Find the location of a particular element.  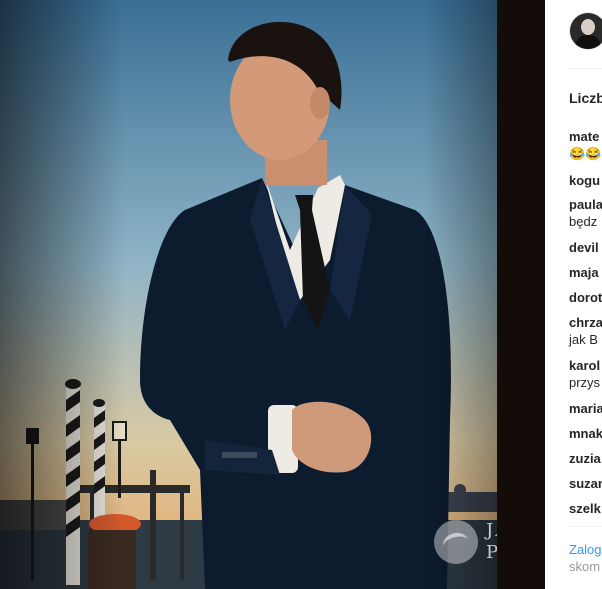

comment: maria is located at coordinates (585, 408).